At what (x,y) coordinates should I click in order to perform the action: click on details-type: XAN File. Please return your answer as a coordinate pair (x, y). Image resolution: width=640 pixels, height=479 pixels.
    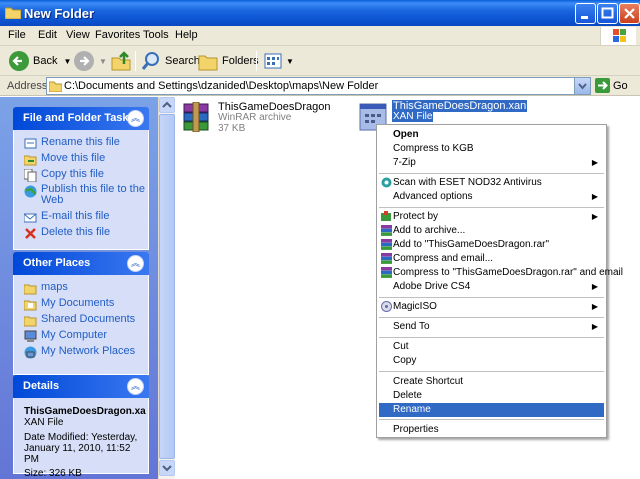
    Looking at the image, I should click on (44, 422).